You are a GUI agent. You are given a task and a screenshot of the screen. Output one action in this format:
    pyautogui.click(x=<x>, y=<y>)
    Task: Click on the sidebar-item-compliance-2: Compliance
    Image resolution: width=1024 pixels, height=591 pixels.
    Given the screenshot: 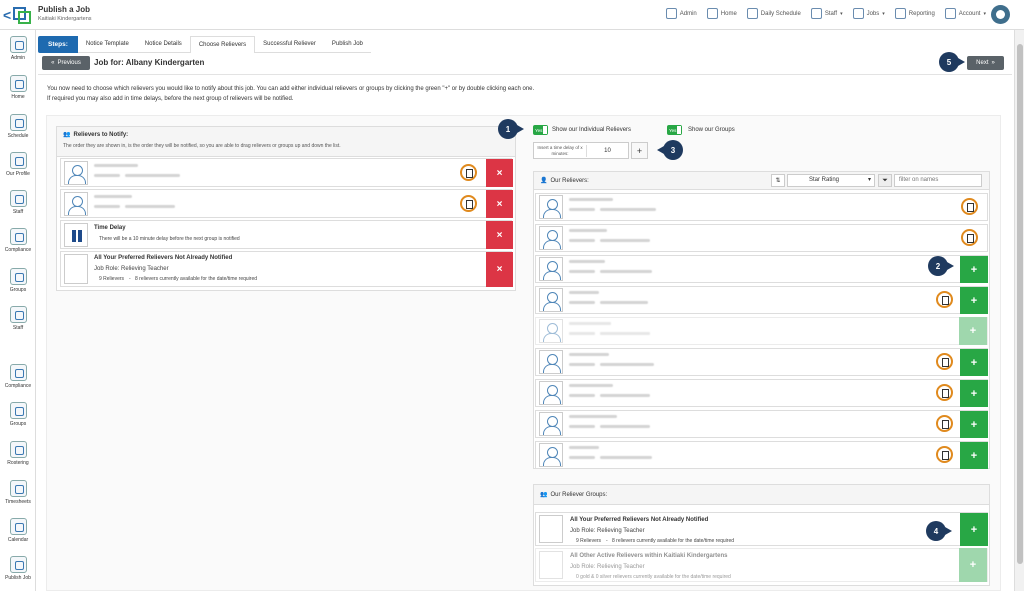 What is the action you would take?
    pyautogui.click(x=18, y=376)
    